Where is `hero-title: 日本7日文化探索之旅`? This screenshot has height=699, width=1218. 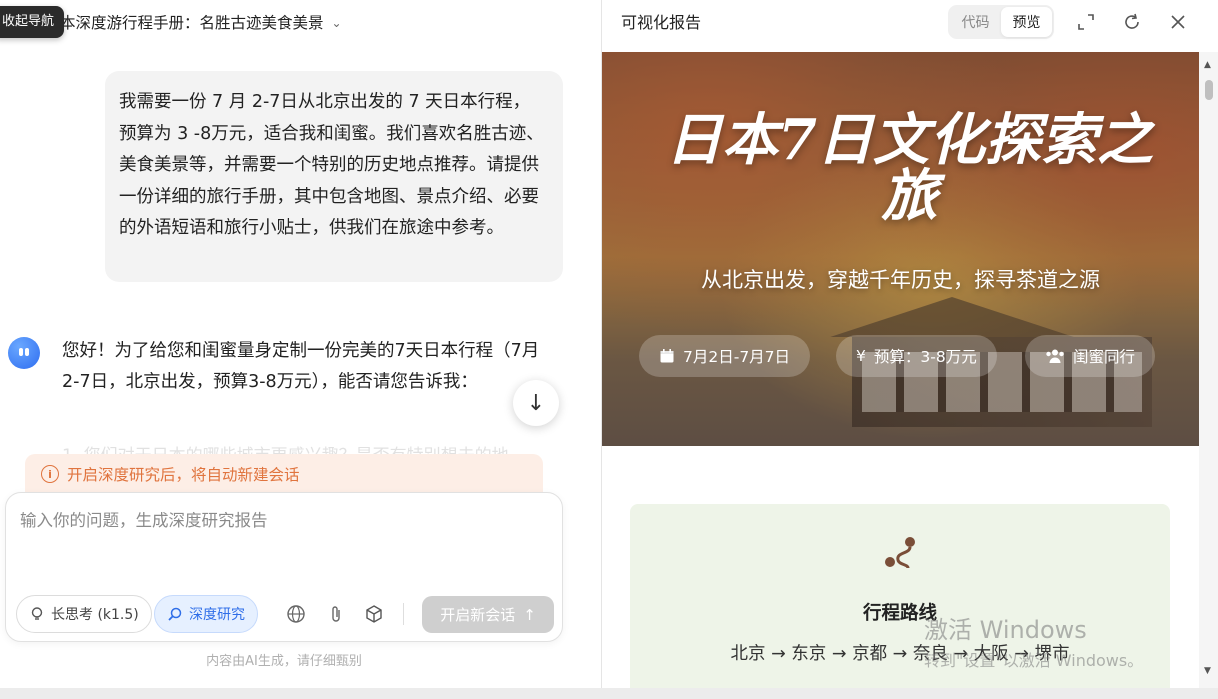
hero-title: 日本7日文化探索之旅 is located at coordinates (909, 168).